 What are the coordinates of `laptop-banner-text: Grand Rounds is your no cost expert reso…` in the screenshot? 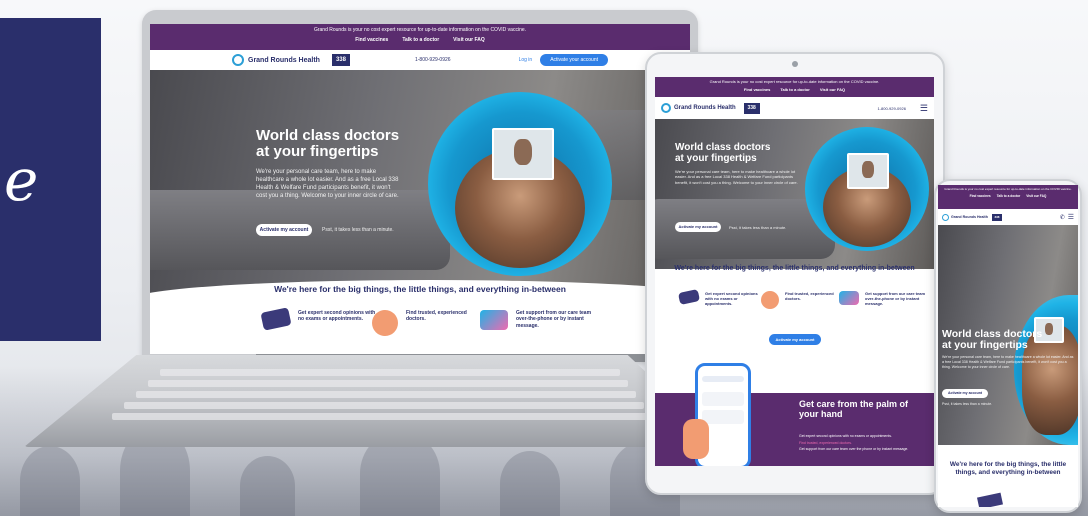 It's located at (420, 30).